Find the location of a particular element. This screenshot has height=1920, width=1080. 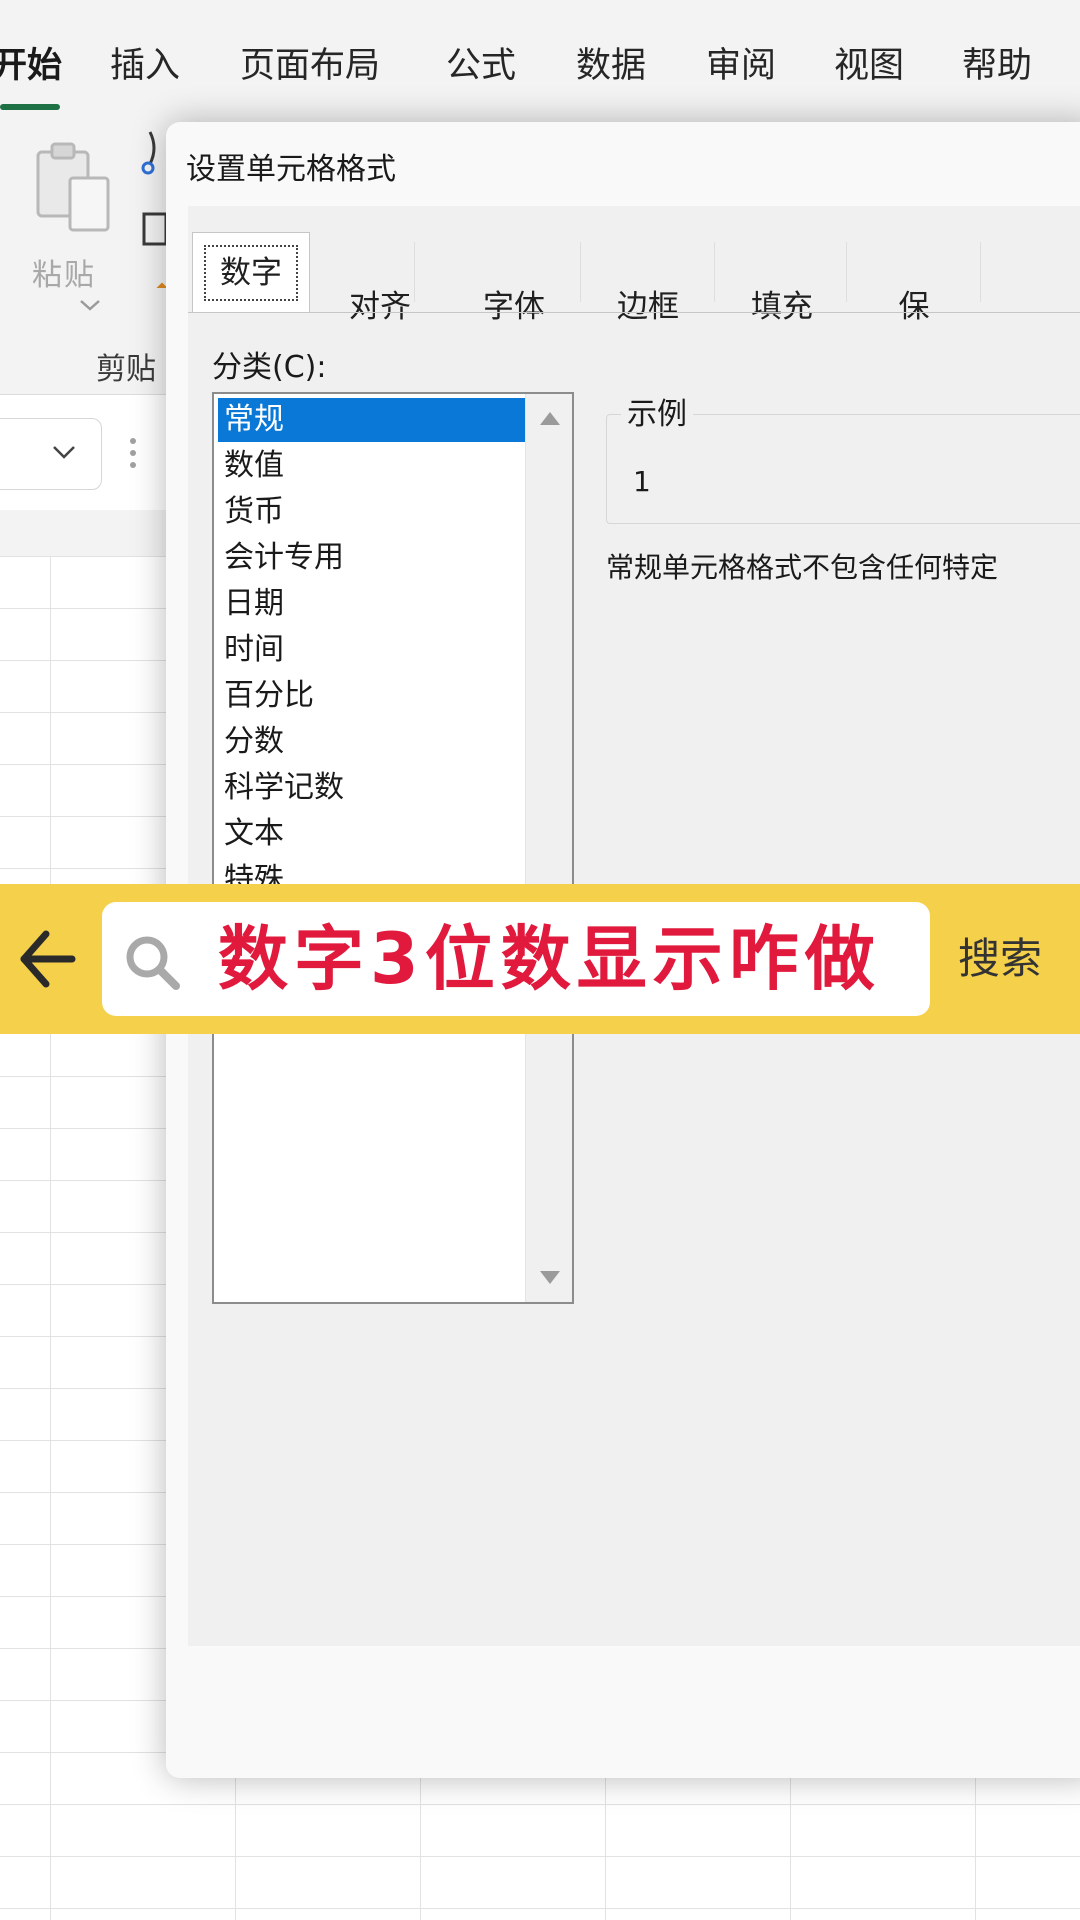

sample-value: 1 is located at coordinates (642, 481).